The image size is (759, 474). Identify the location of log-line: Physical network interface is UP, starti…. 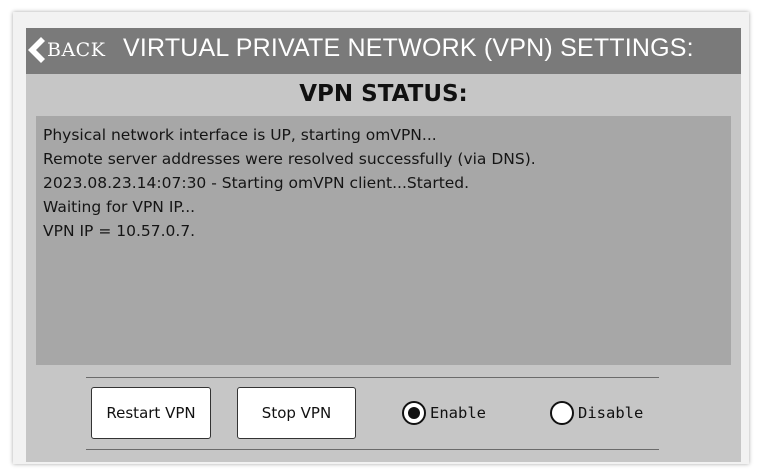
(240, 135).